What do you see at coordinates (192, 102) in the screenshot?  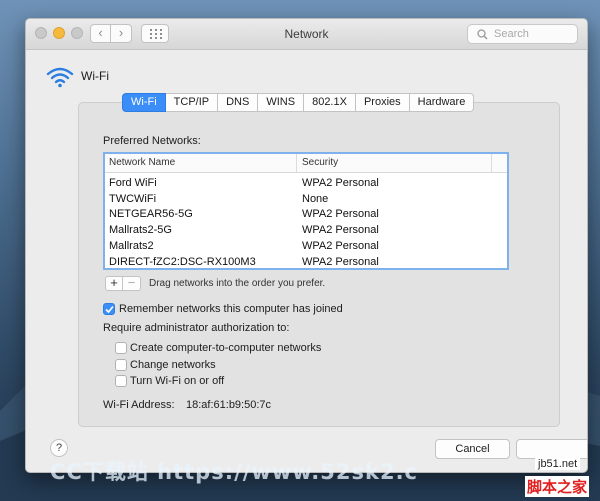 I see `tab-tcp-ip: TCP/IP` at bounding box center [192, 102].